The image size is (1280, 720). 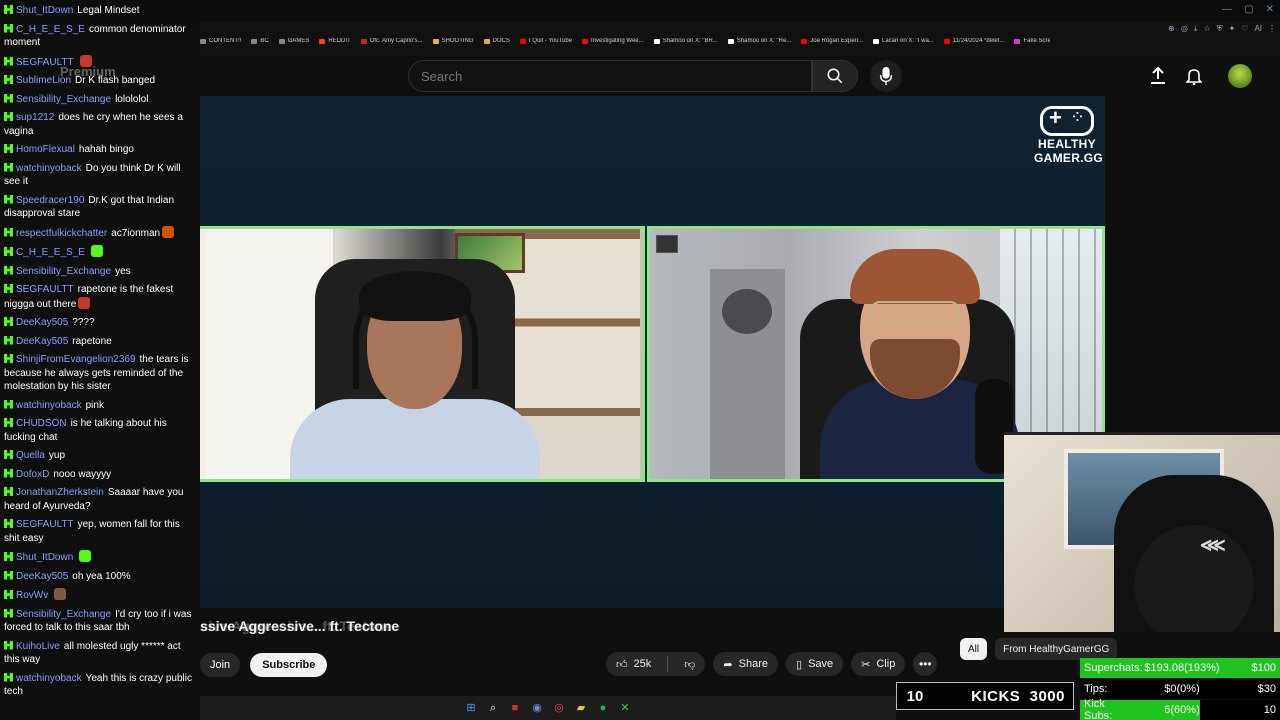 I want to click on minimize-icon: —, so click(x=1227, y=9).